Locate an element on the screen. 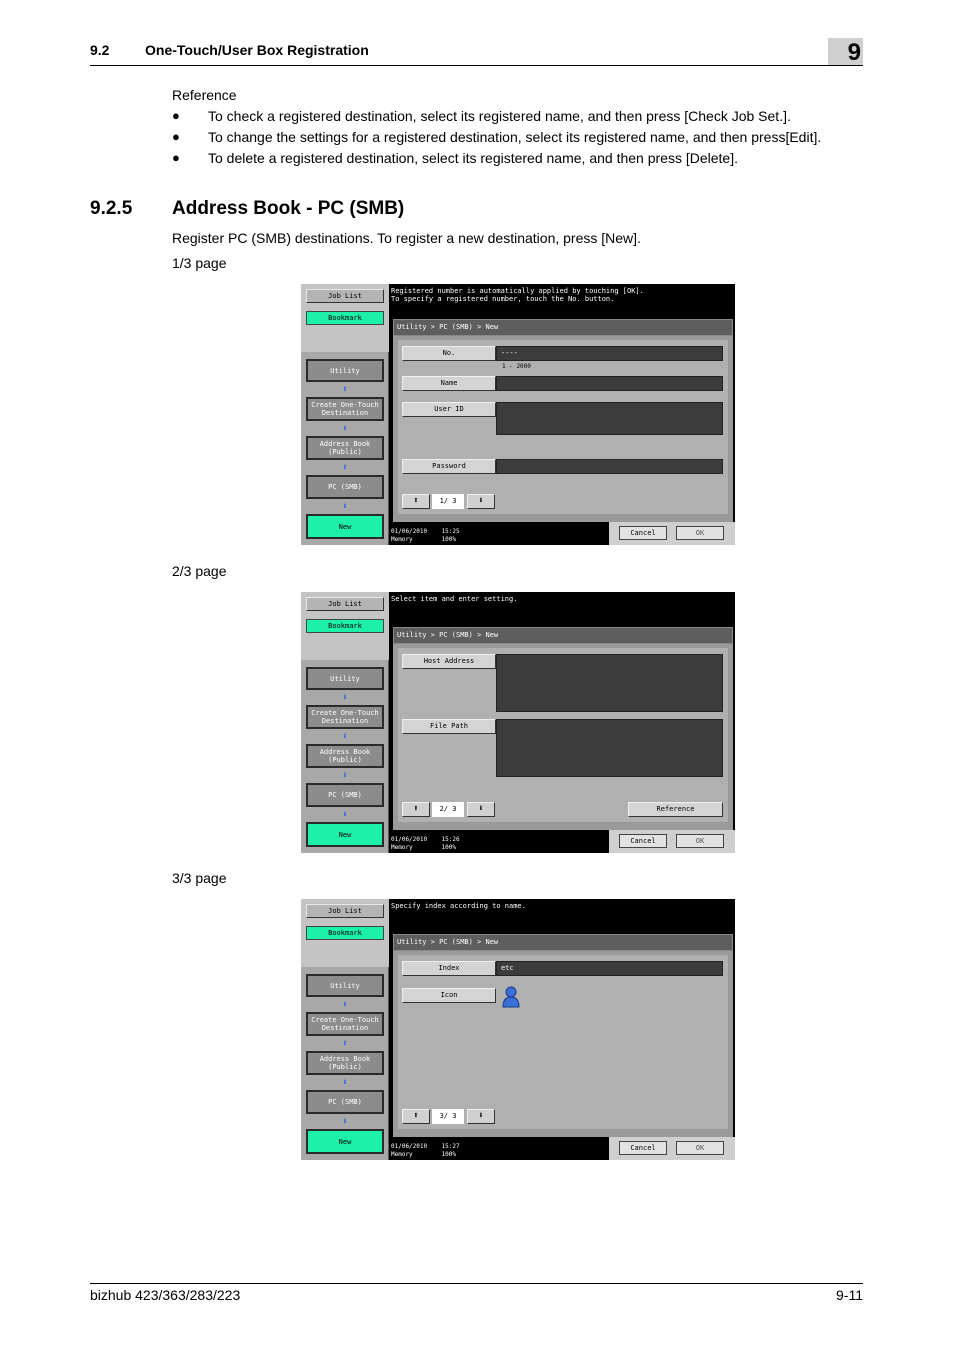  index-value: etc is located at coordinates (609, 968).